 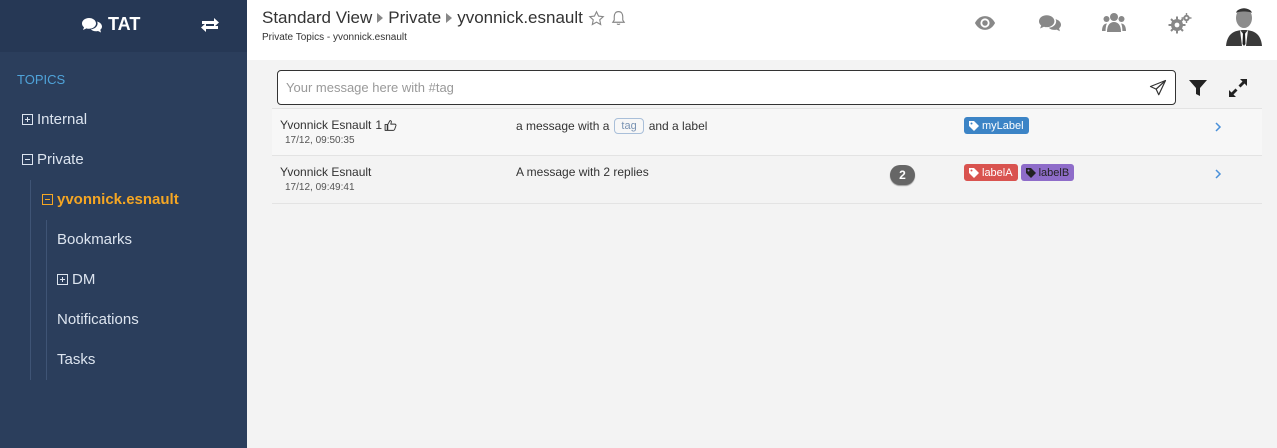 I want to click on sidebar-item-tasks: Tasks, so click(x=76, y=359).